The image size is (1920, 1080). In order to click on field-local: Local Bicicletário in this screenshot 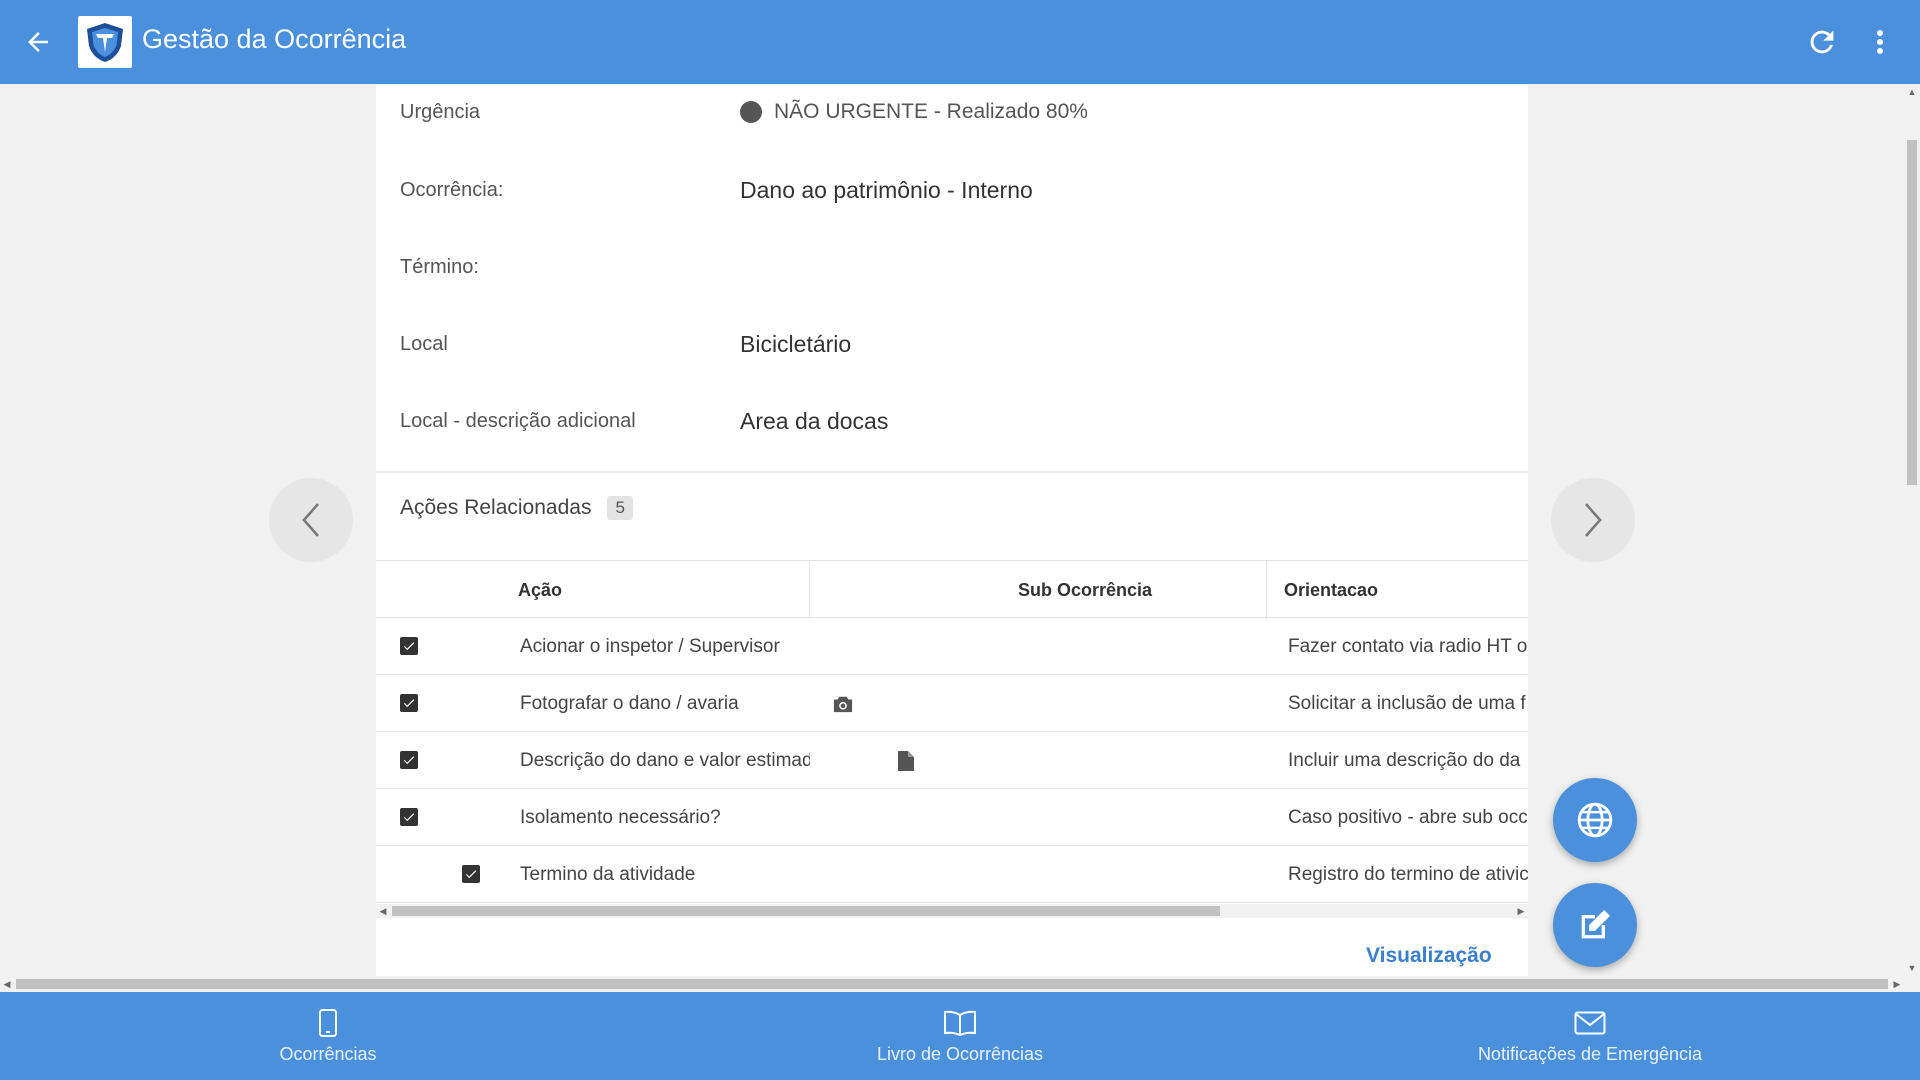, I will do `click(950, 344)`.